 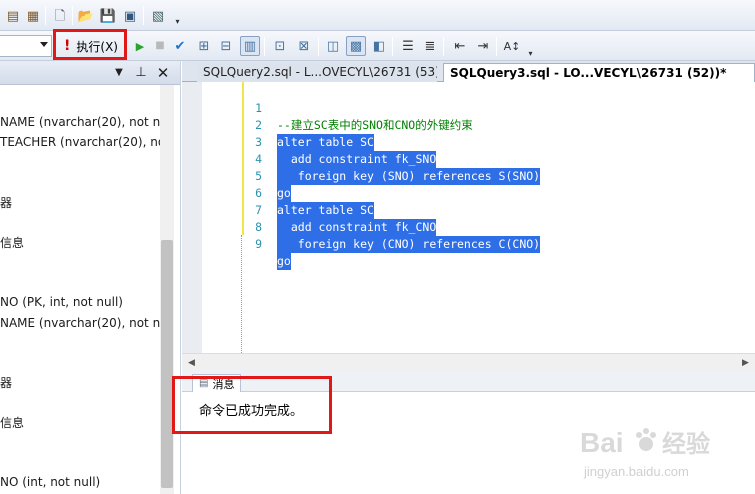 I want to click on tab-label: 消息, so click(x=223, y=384).